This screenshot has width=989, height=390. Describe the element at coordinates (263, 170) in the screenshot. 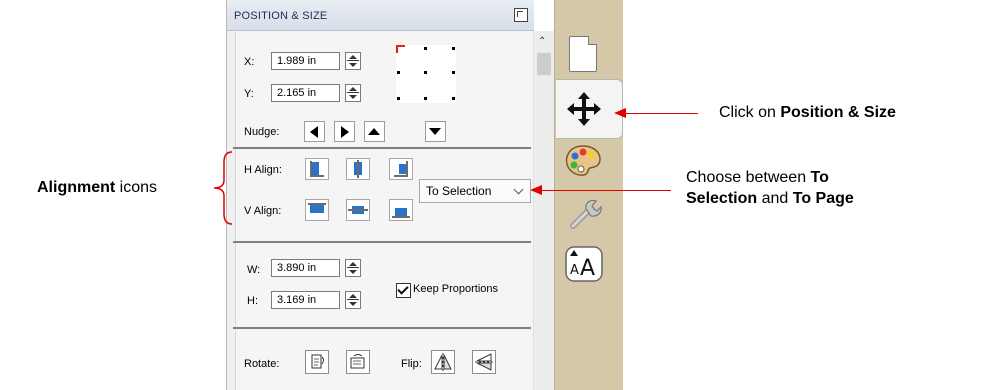

I see `h-align-label: H Align:` at that location.